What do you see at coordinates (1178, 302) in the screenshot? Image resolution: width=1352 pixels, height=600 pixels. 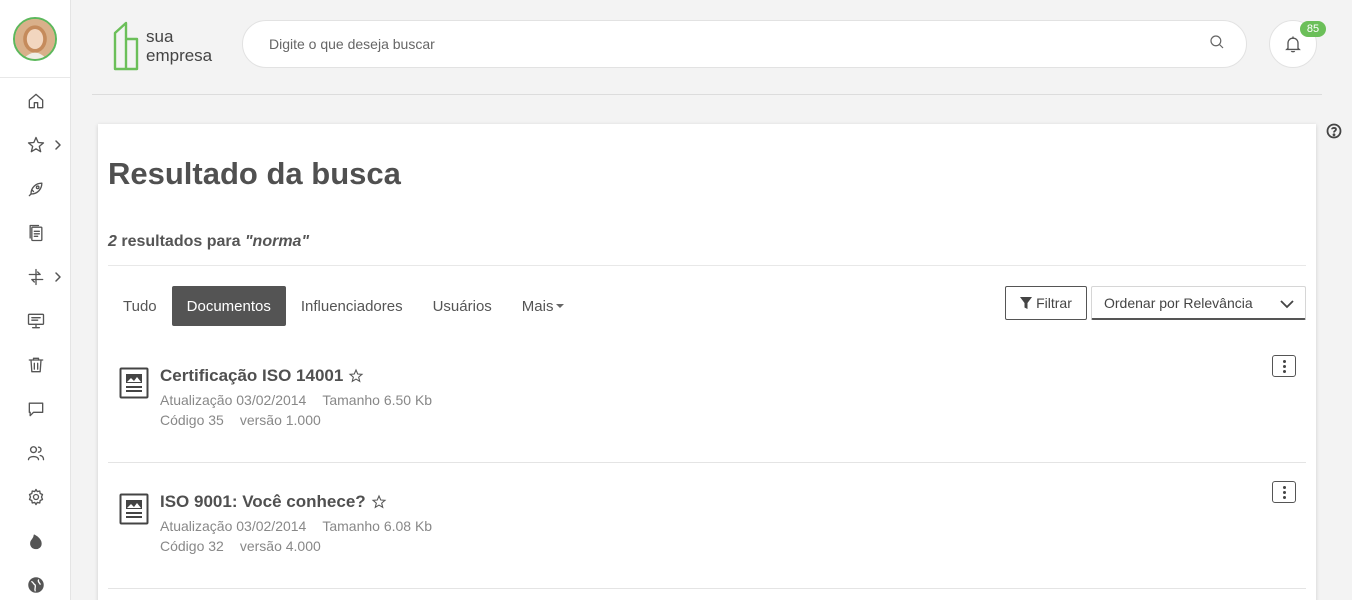 I see `order-select-value: Ordenar por Relevância` at bounding box center [1178, 302].